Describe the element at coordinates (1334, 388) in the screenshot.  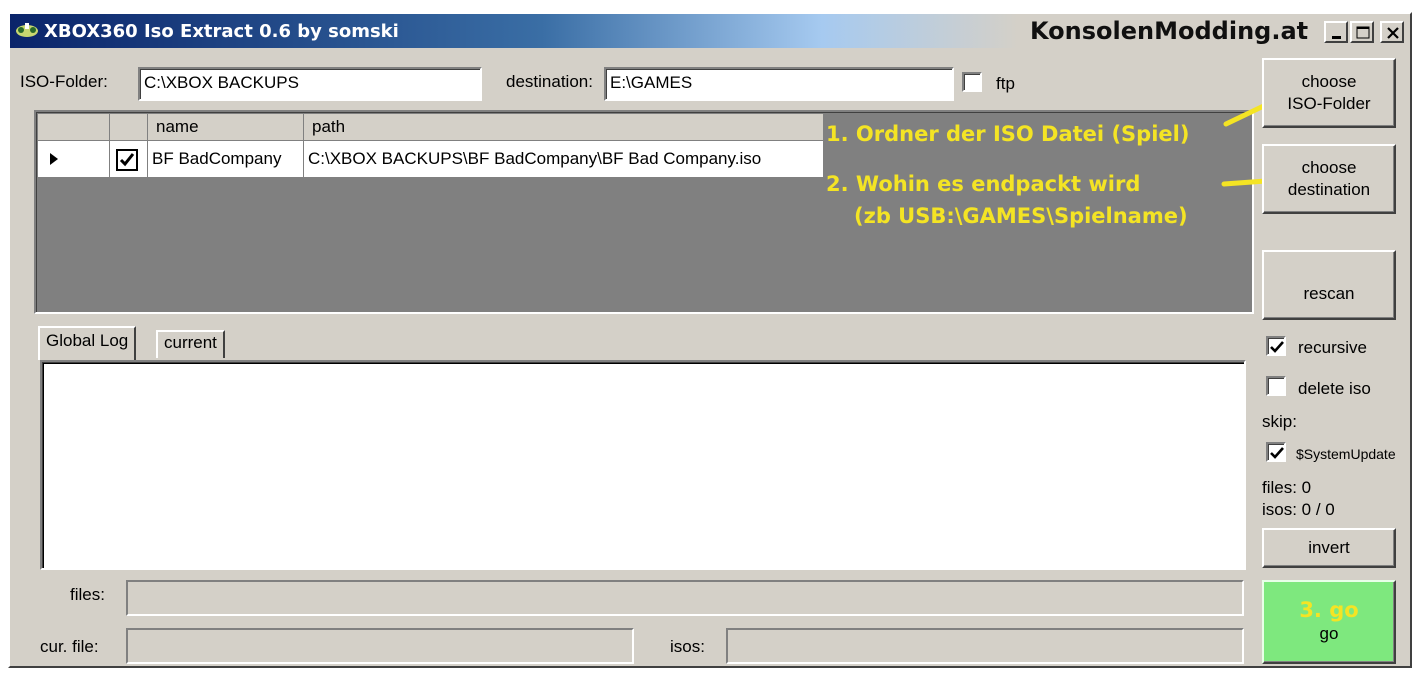
I see `delete-iso-label: delete iso` at that location.